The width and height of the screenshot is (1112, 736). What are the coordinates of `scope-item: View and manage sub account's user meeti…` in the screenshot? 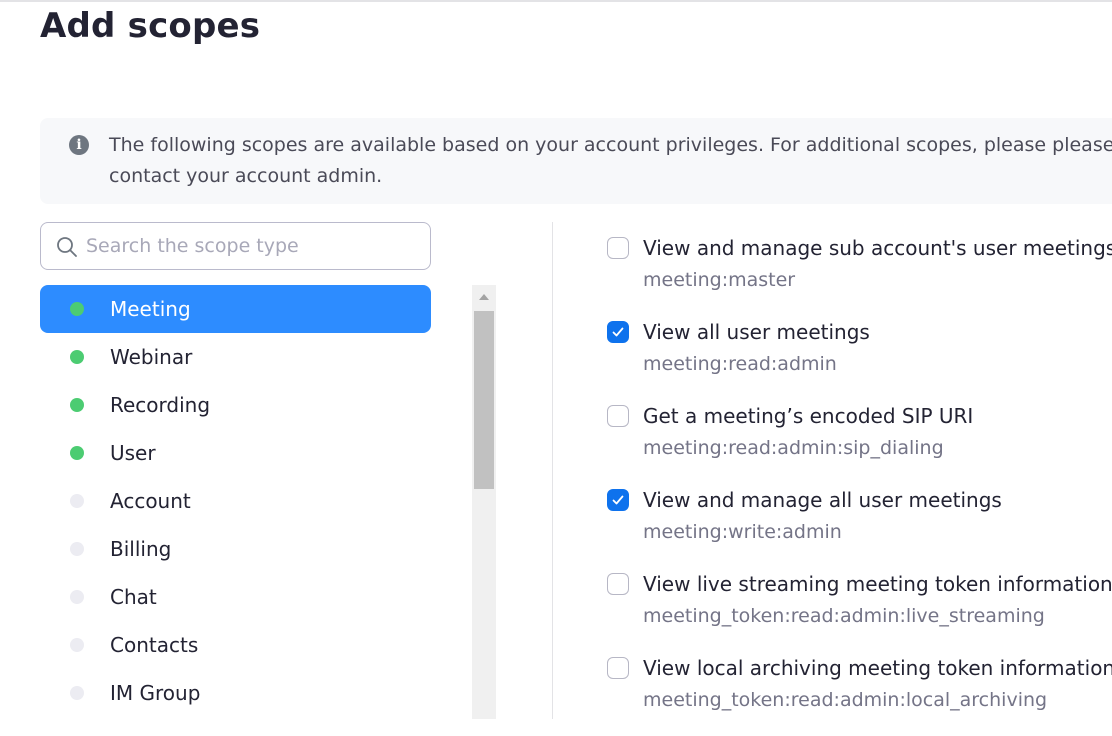 It's located at (859, 274).